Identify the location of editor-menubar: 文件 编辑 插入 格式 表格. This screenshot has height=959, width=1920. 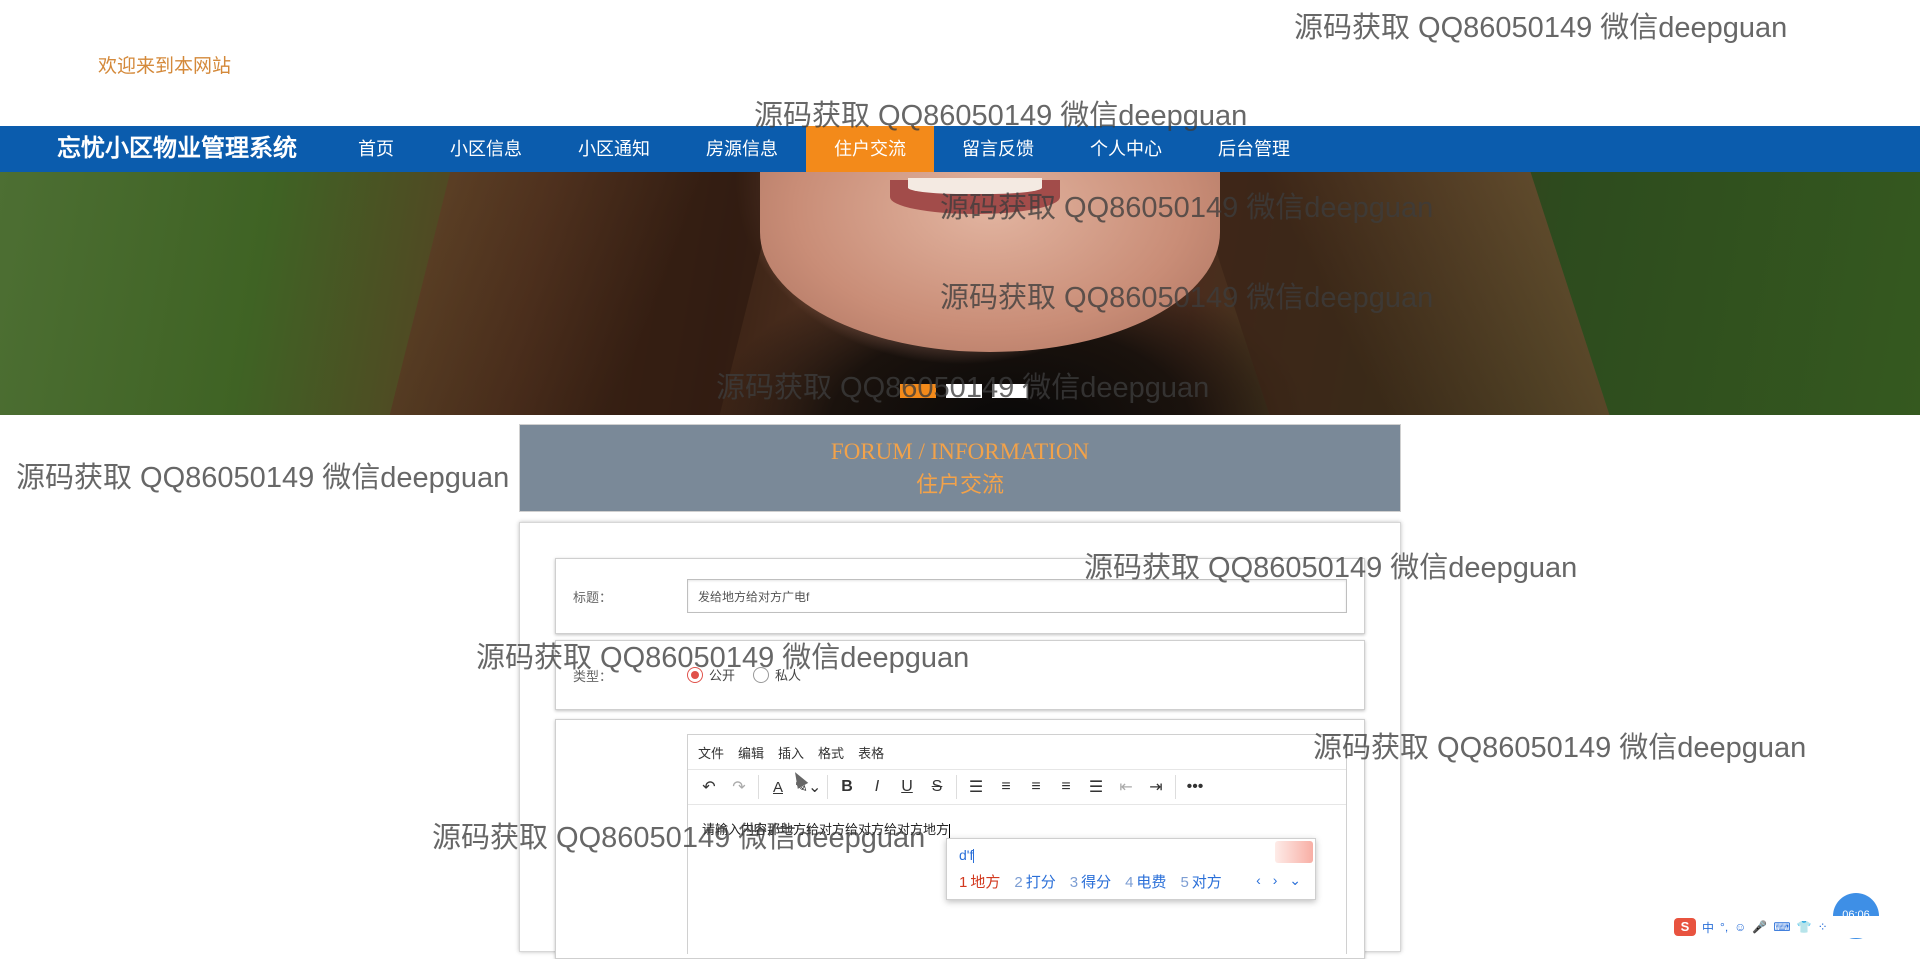
(1017, 752).